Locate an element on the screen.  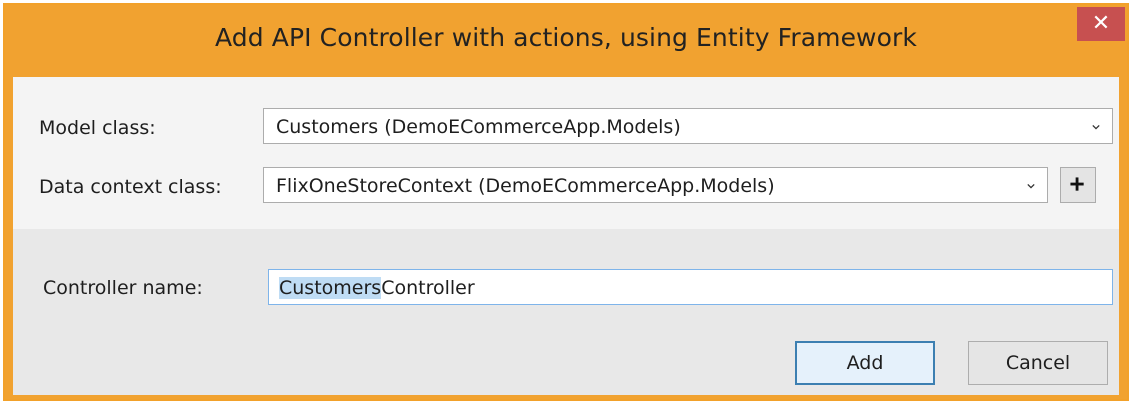
model-class-dropdown: Customers (DemoECommerceApp.Models) is located at coordinates (688, 126).